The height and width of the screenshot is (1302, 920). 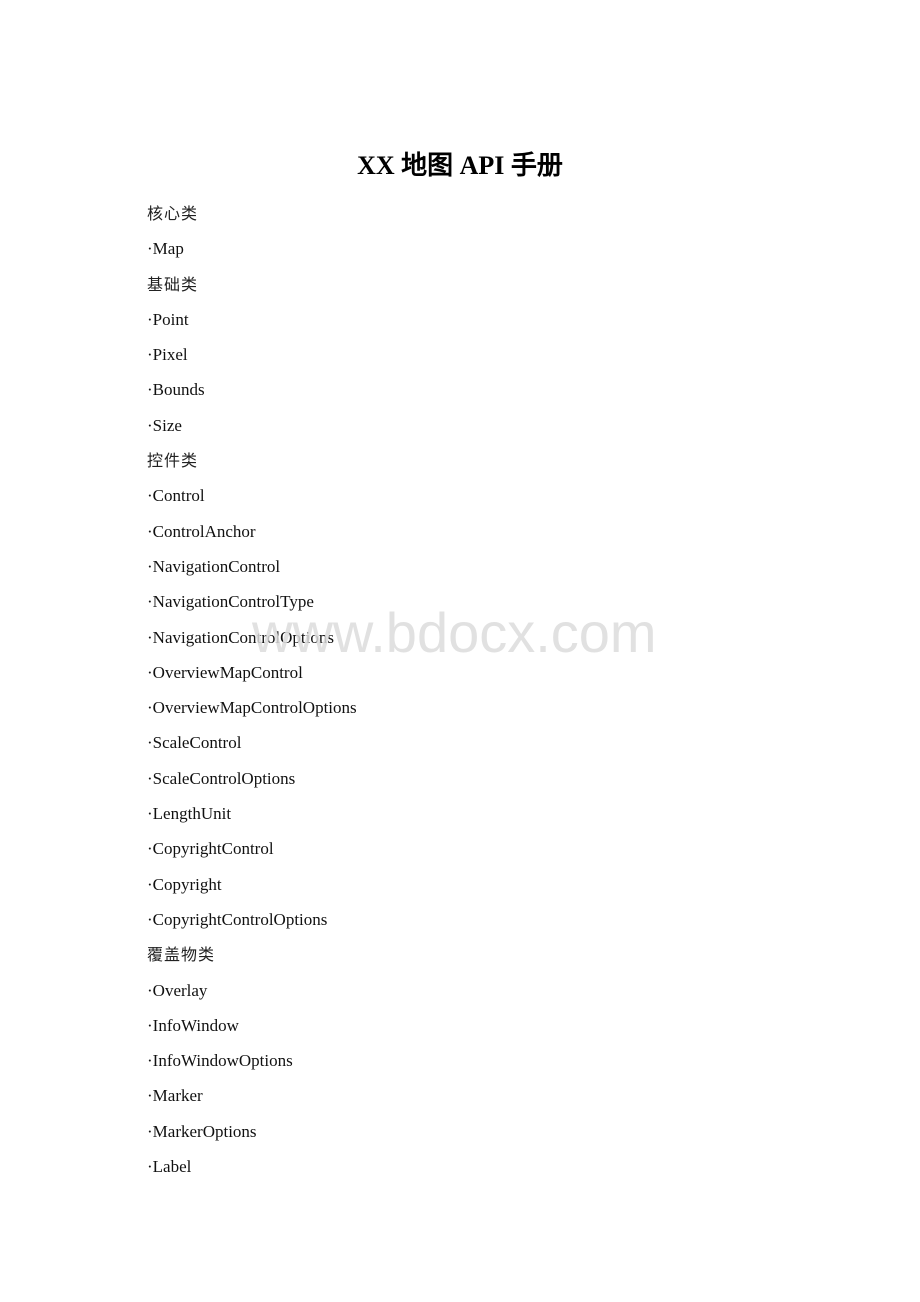 What do you see at coordinates (184, 884) in the screenshot?
I see `list-item-copyright: ·Copyright` at bounding box center [184, 884].